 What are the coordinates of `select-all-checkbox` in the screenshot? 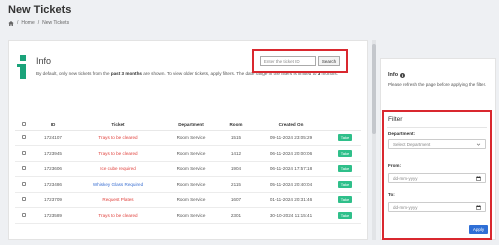 It's located at (24, 123).